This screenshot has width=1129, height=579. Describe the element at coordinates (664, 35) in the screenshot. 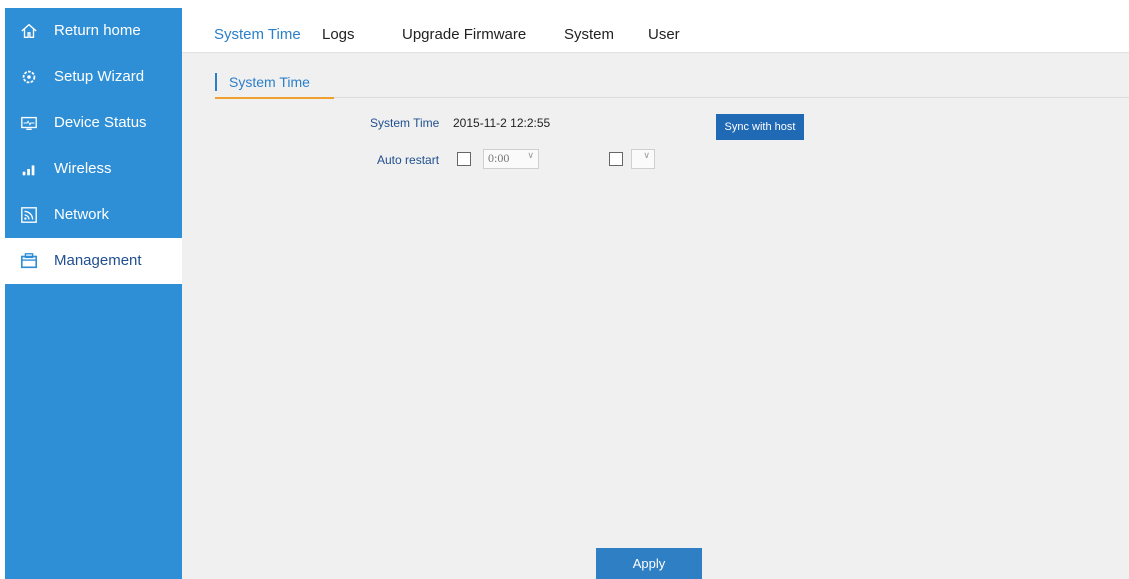

I see `tab-user: User` at that location.